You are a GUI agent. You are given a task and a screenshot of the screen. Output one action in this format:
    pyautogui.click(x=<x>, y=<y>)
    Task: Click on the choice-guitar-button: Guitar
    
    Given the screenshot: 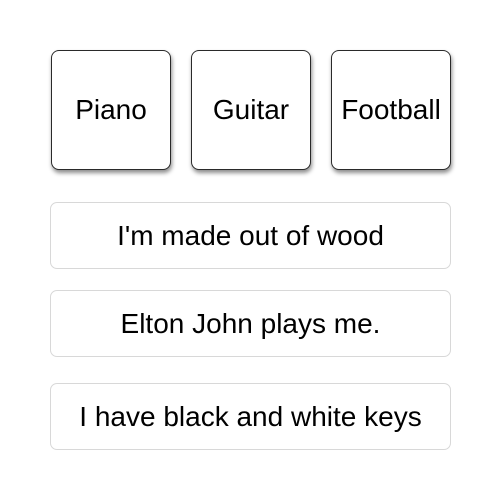 What is the action you would take?
    pyautogui.click(x=251, y=110)
    